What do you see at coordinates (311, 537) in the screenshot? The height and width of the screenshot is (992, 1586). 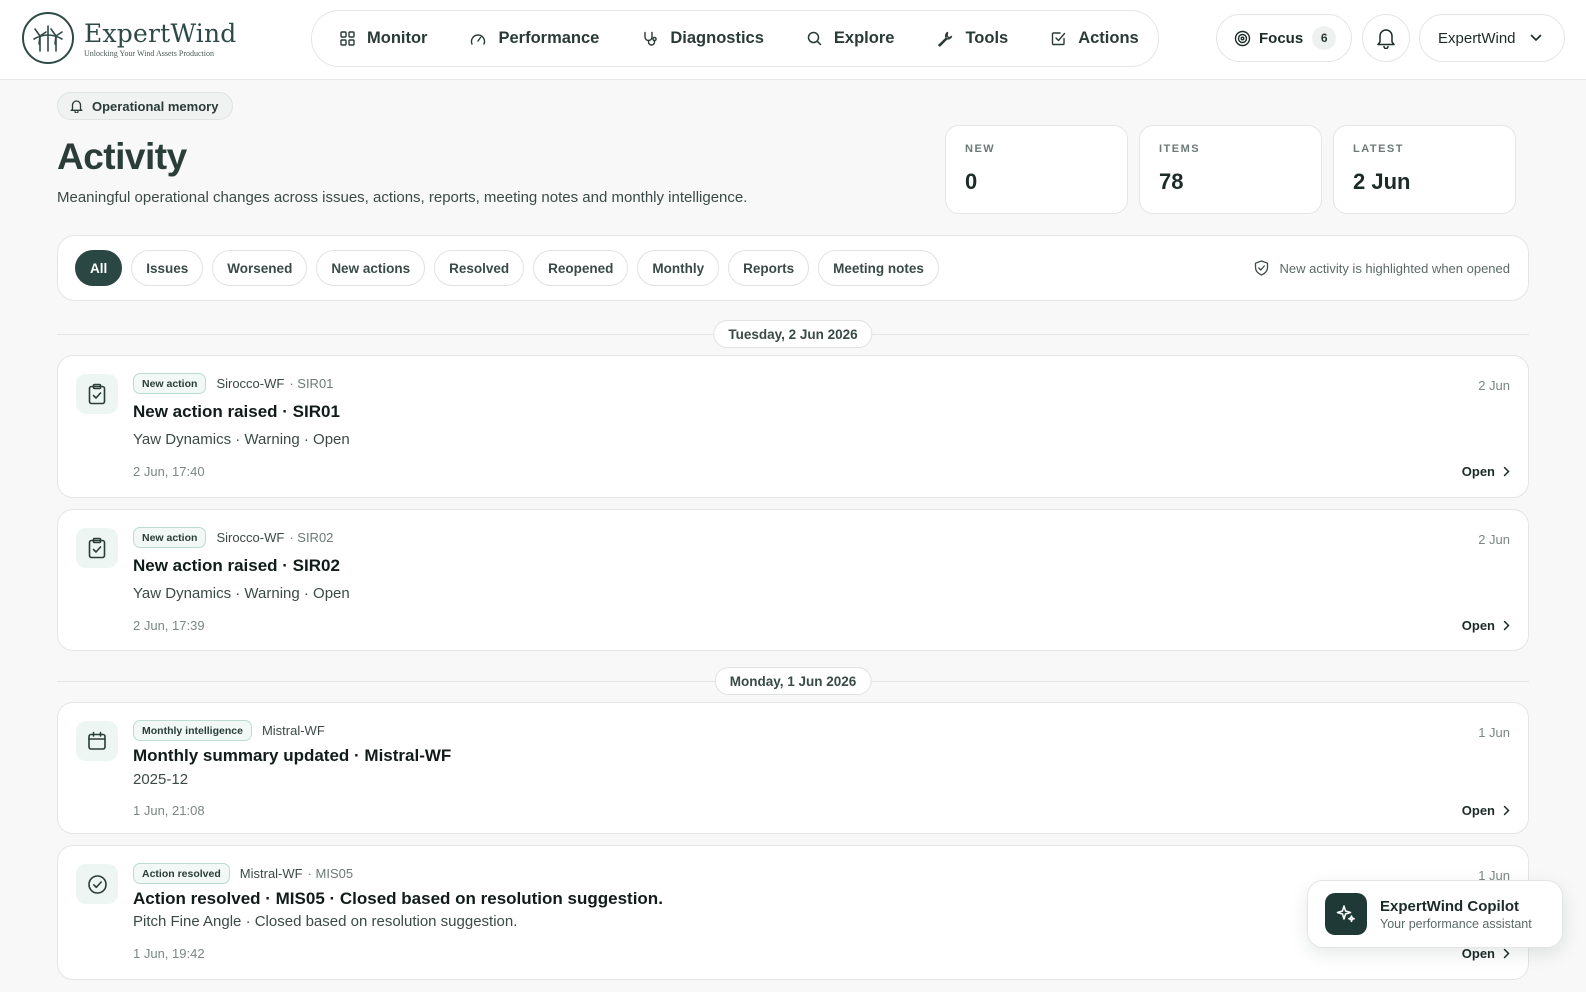 I see `turbine-id: · SIR02` at bounding box center [311, 537].